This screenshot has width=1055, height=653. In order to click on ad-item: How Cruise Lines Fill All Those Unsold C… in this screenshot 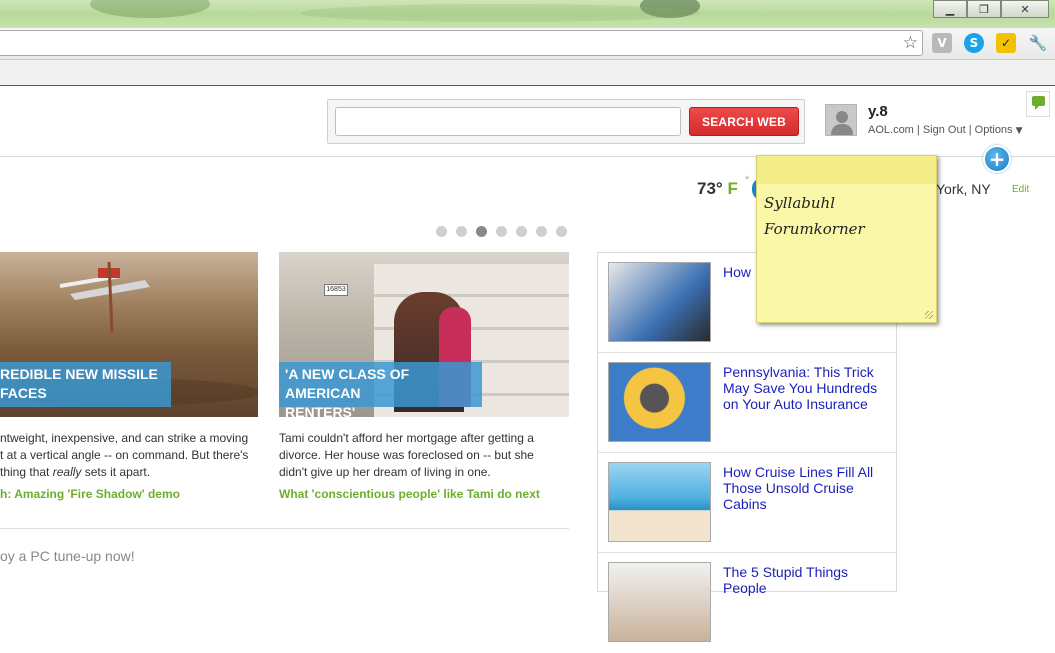, I will do `click(747, 503)`.